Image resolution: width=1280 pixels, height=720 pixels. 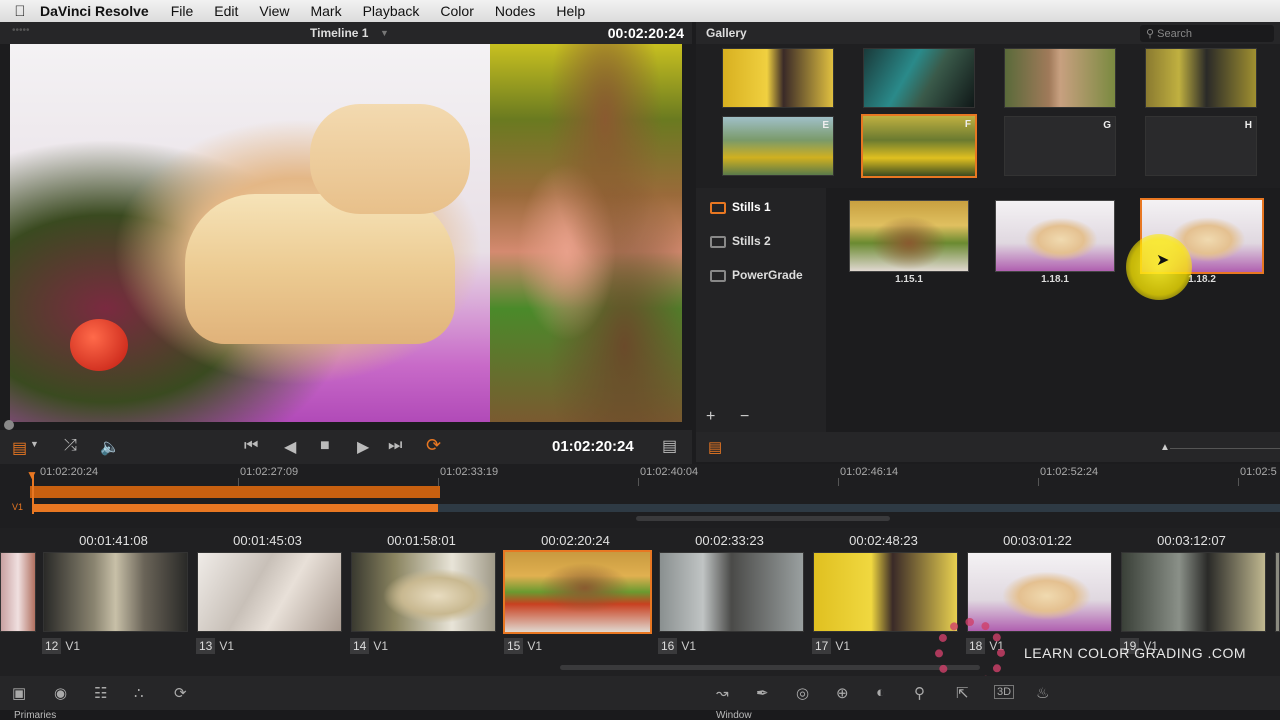 I want to click on clip-number: 16 V1, so click(x=677, y=646).